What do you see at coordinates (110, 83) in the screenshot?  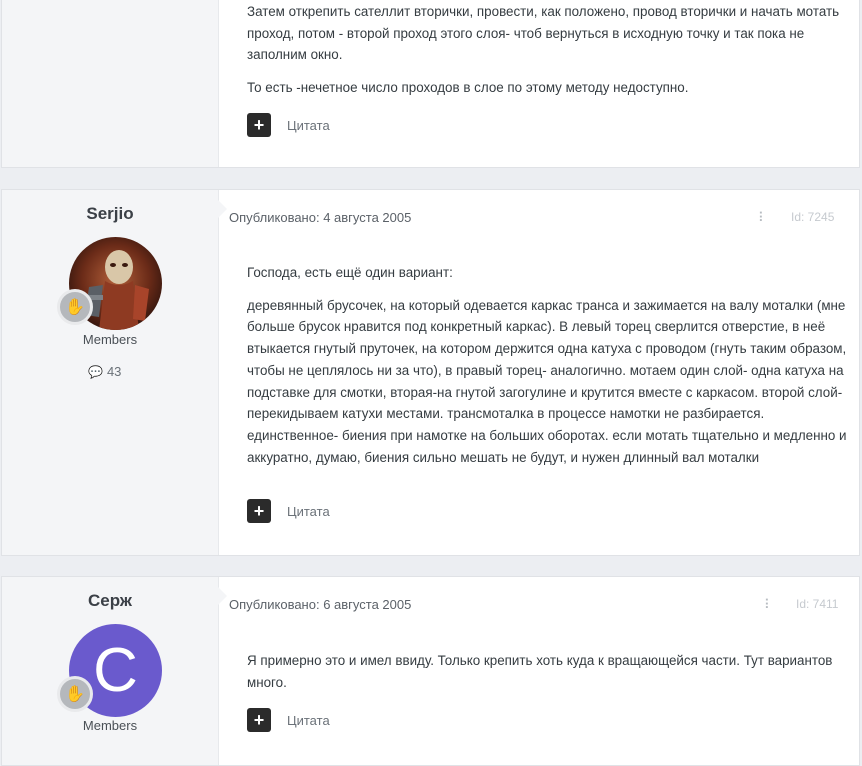 I see `author-column` at bounding box center [110, 83].